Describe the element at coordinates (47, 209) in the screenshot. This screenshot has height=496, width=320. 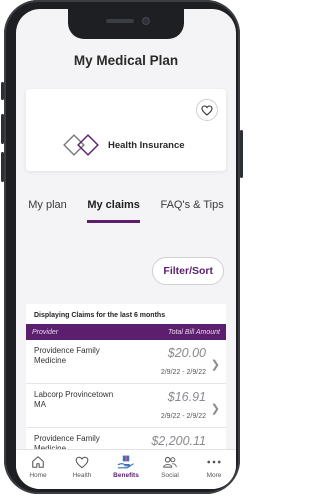
I see `tab-my-plan: My plan` at that location.